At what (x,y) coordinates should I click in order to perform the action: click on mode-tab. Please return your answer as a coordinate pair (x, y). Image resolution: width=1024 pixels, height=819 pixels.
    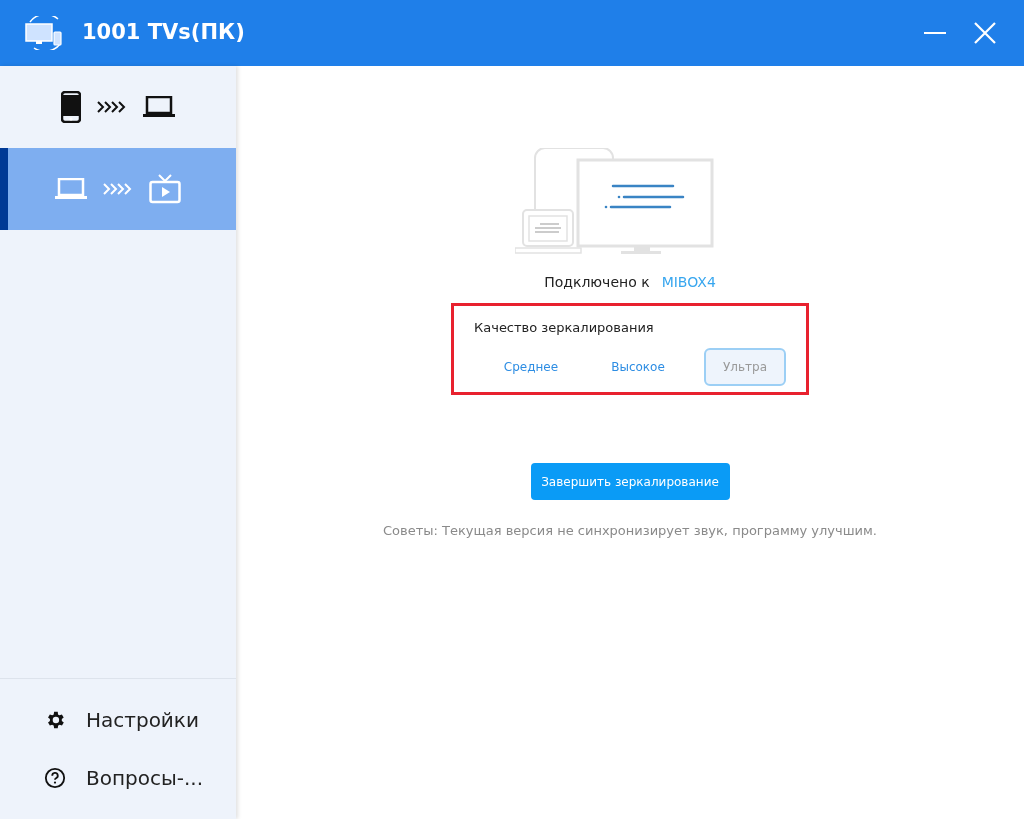
    Looking at the image, I should click on (118, 189).